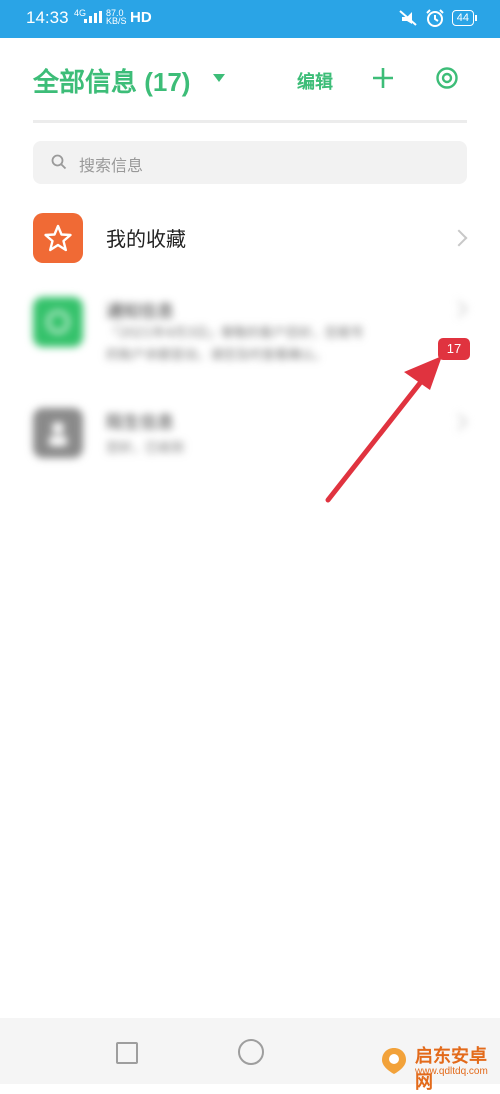 The image size is (500, 1094). I want to click on watermark-logo-icon, so click(394, 1061).